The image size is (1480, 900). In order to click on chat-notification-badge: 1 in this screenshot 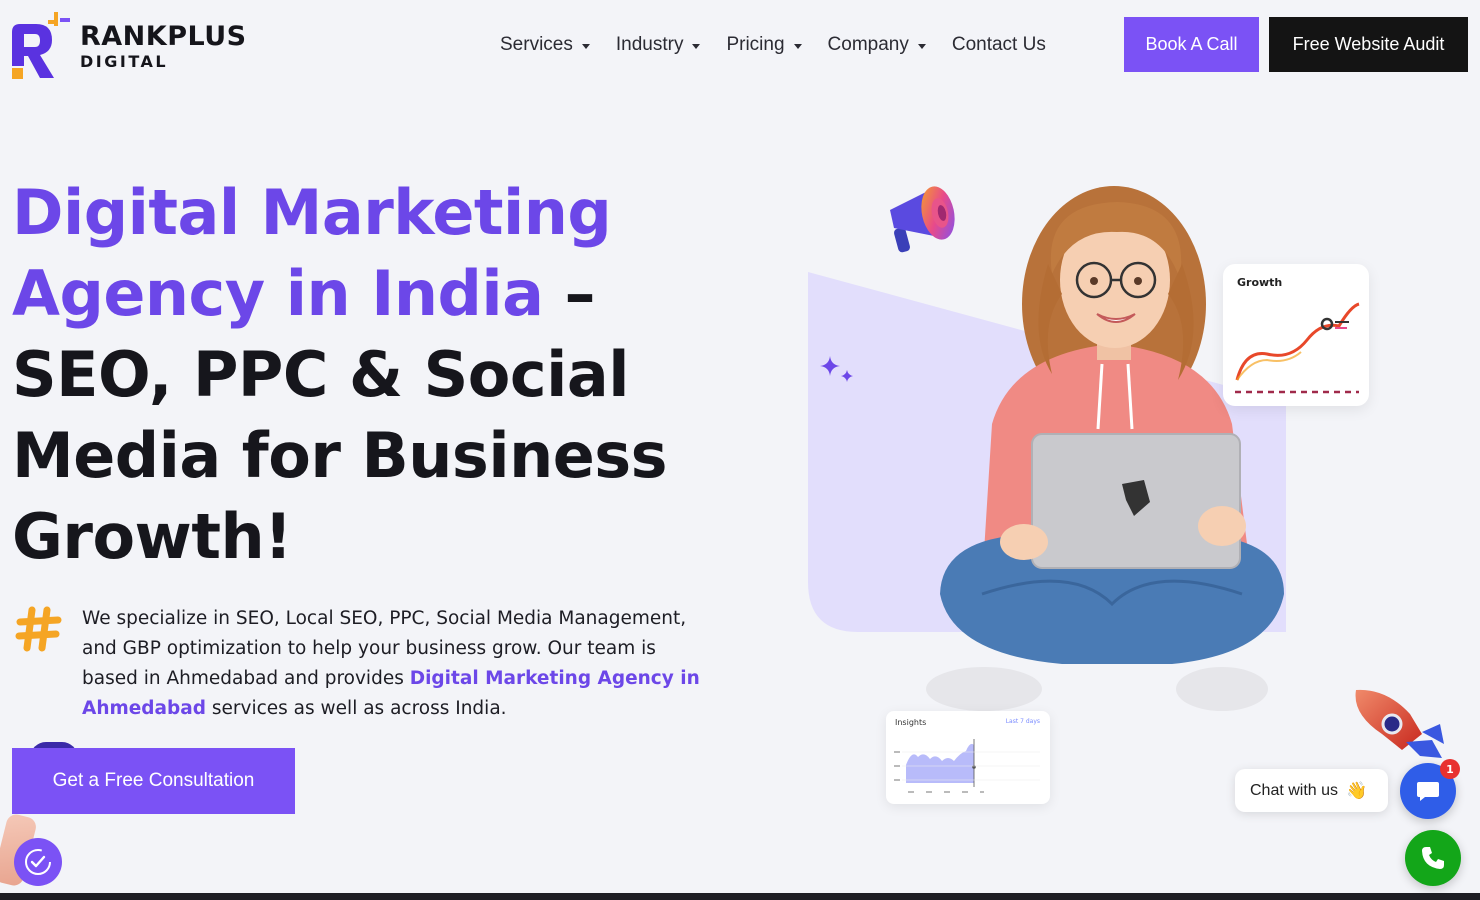, I will do `click(1450, 769)`.